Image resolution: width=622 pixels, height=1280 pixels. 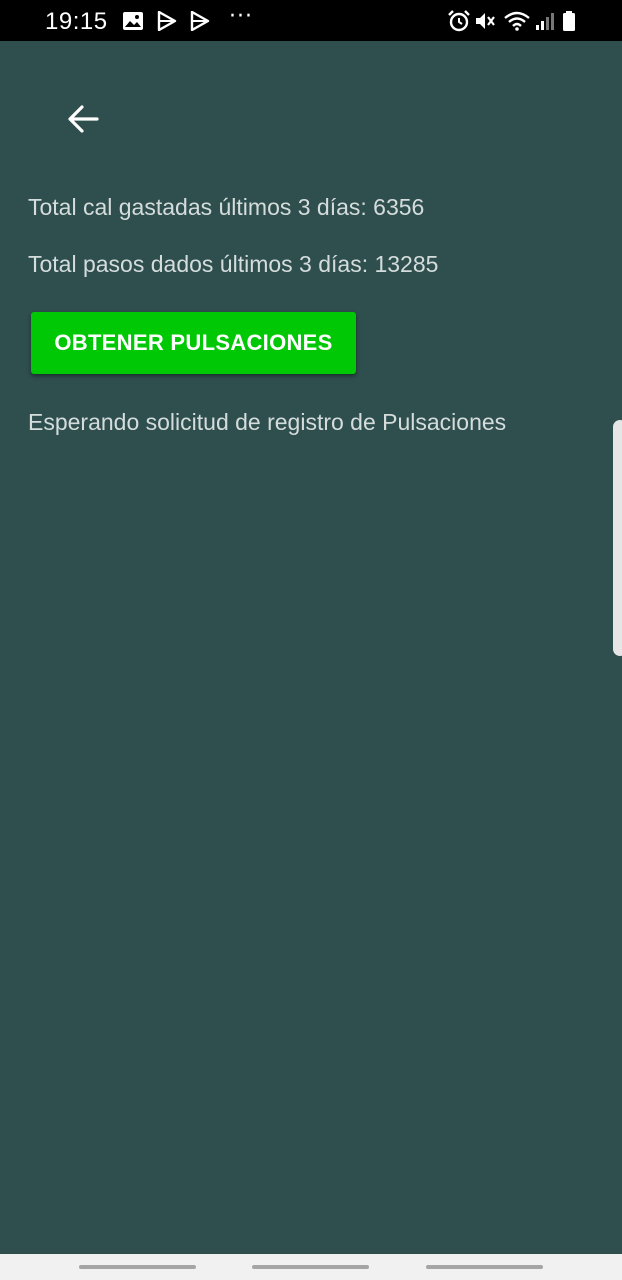 I want to click on signal-icon, so click(x=545, y=21).